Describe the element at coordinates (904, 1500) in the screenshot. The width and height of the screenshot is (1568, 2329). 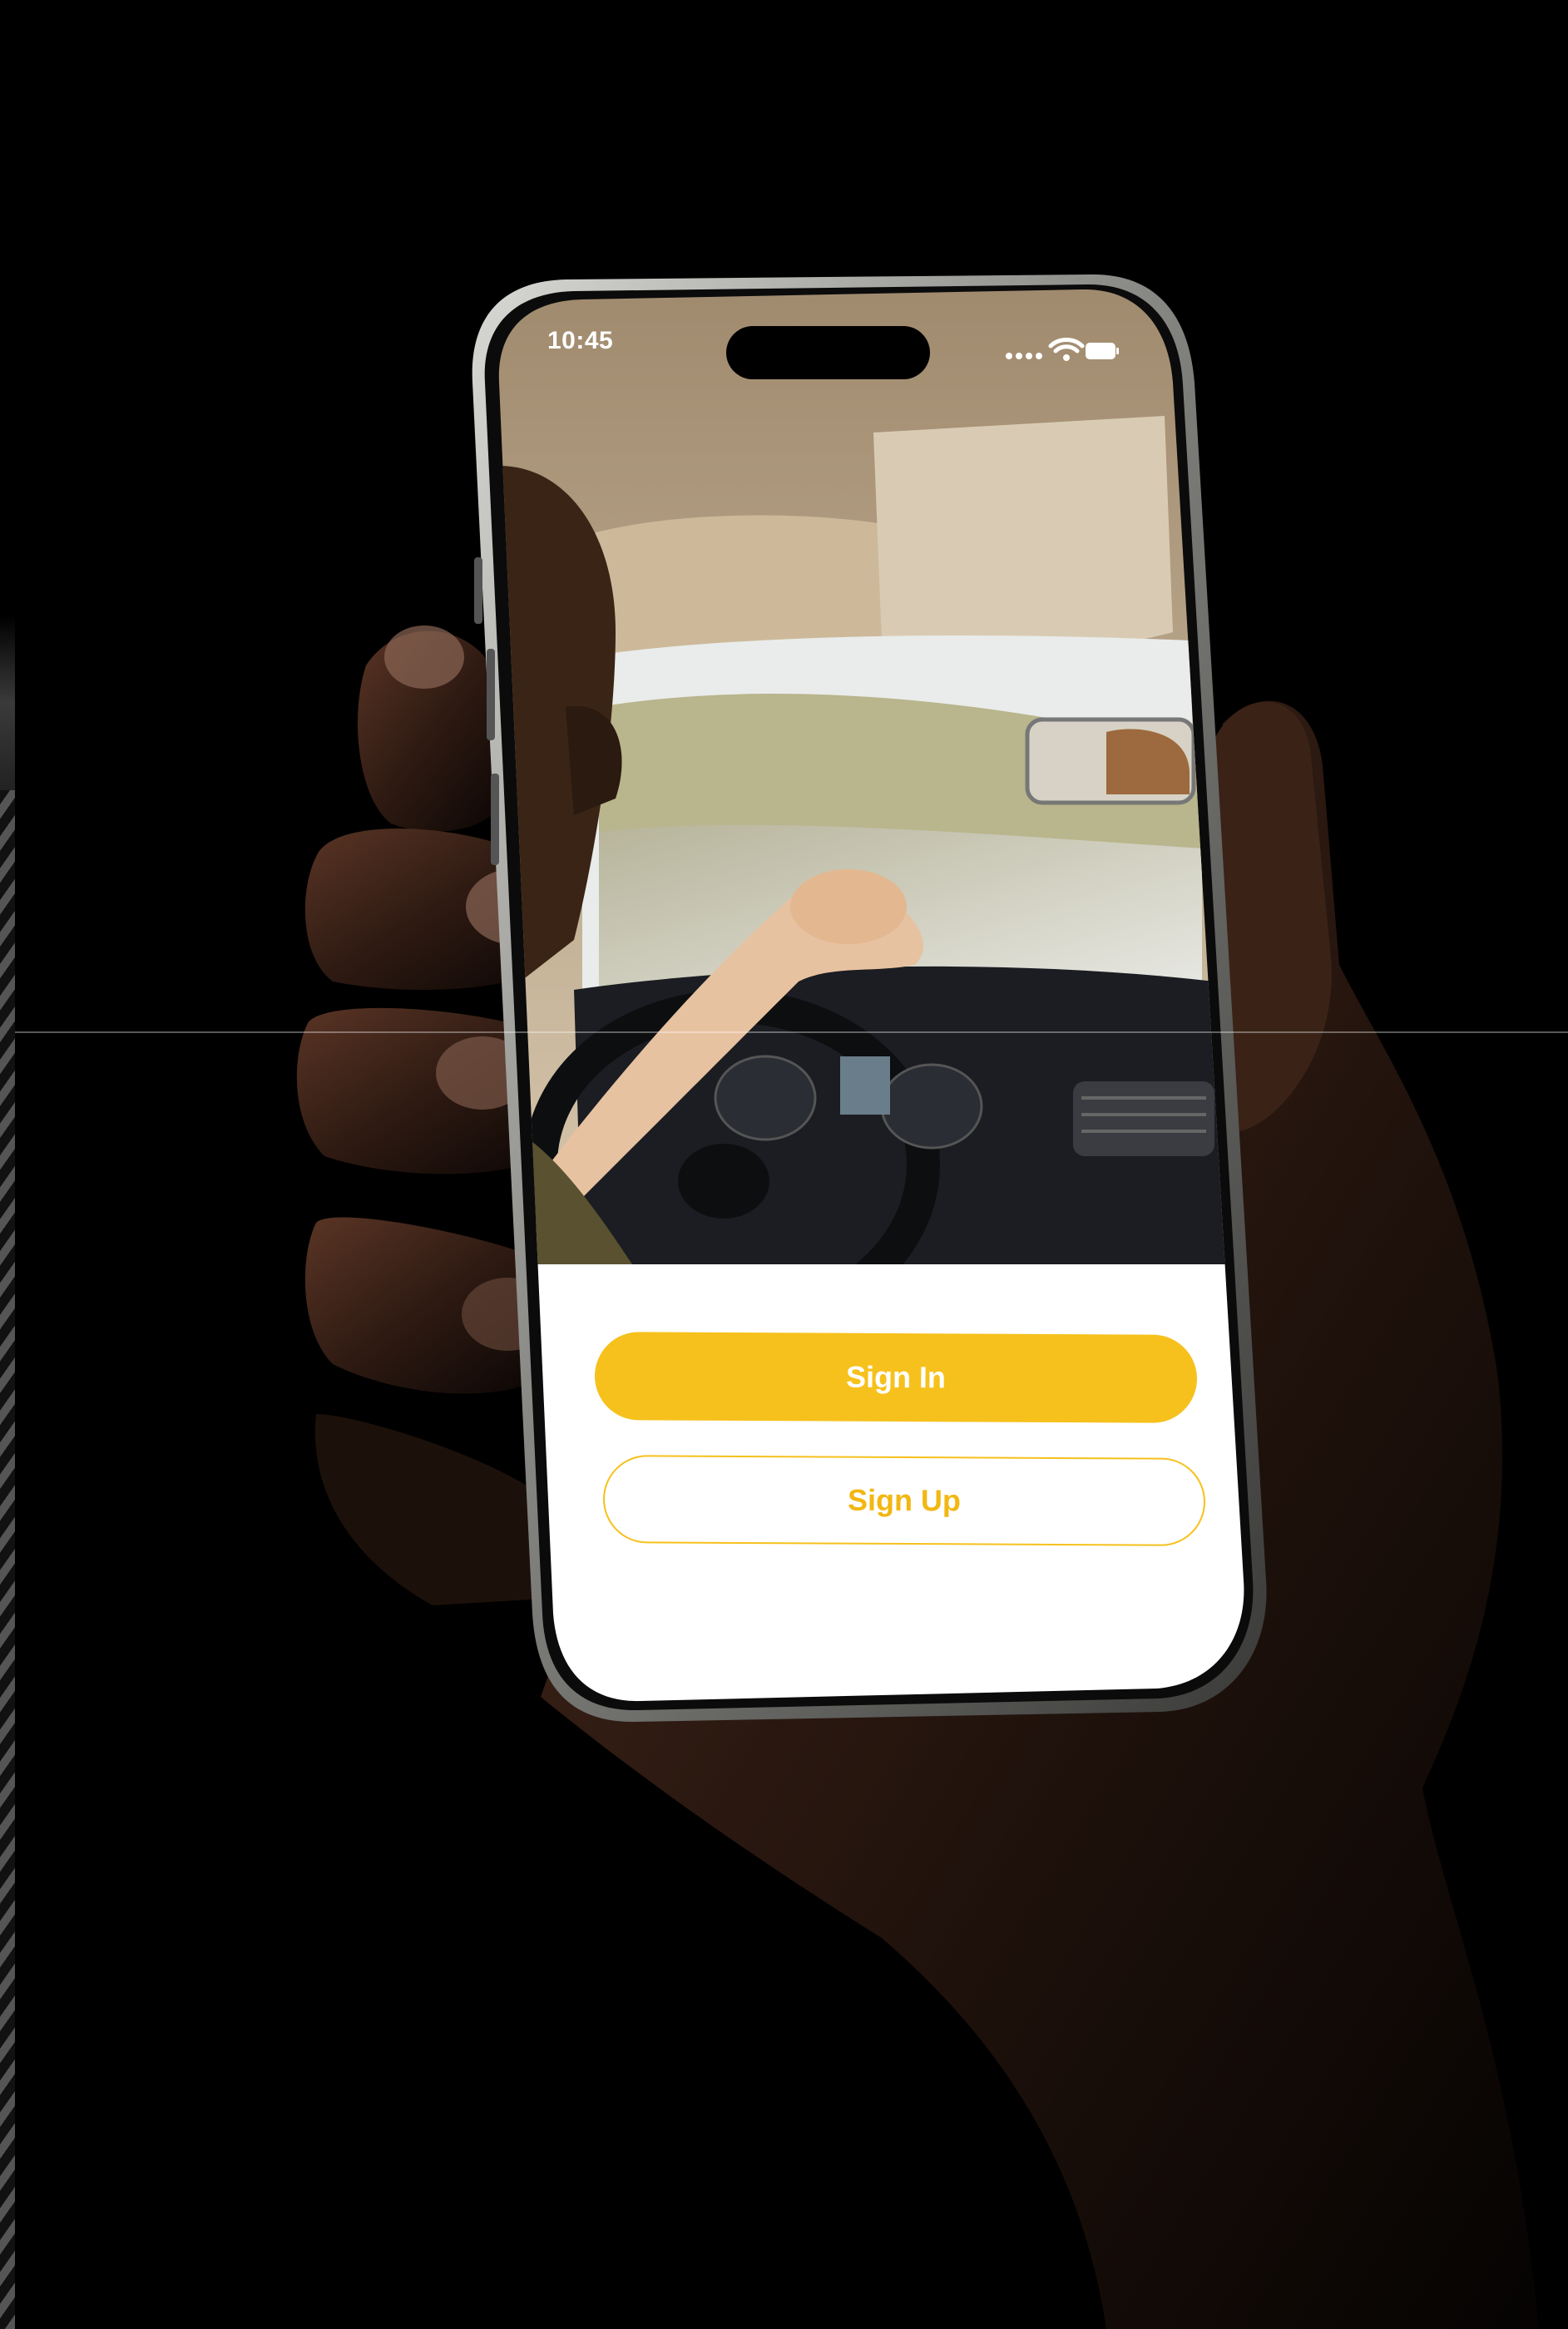
I see `sign-up-button: Sign Up` at that location.